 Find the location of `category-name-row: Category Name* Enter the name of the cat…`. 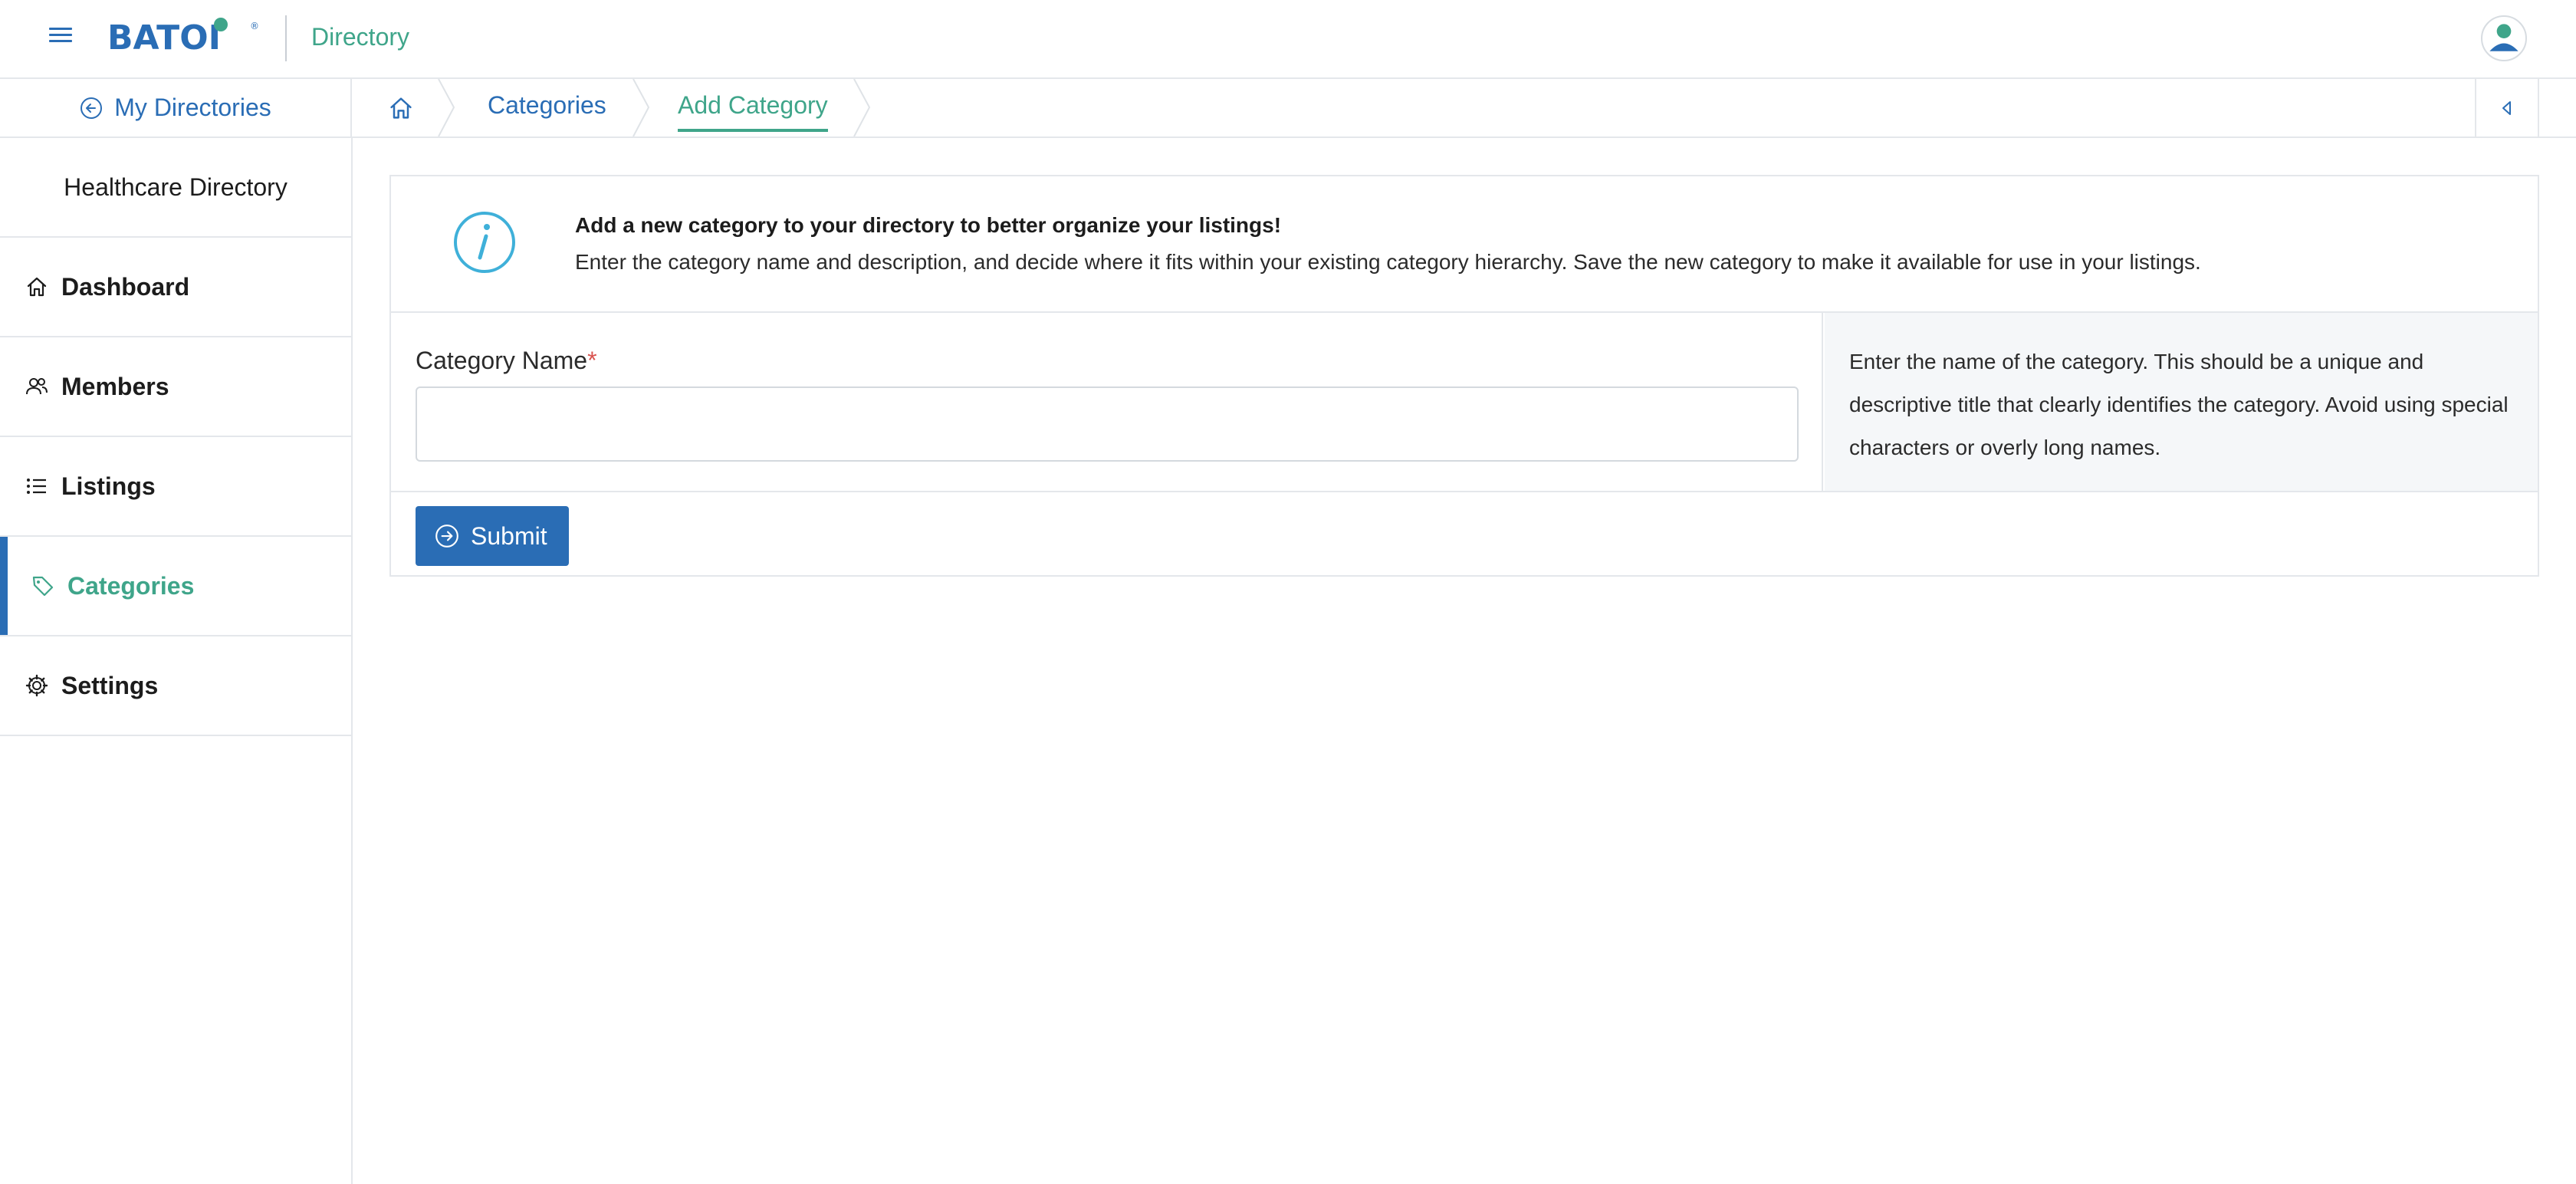

category-name-row: Category Name* Enter the name of the cat… is located at coordinates (1464, 402).